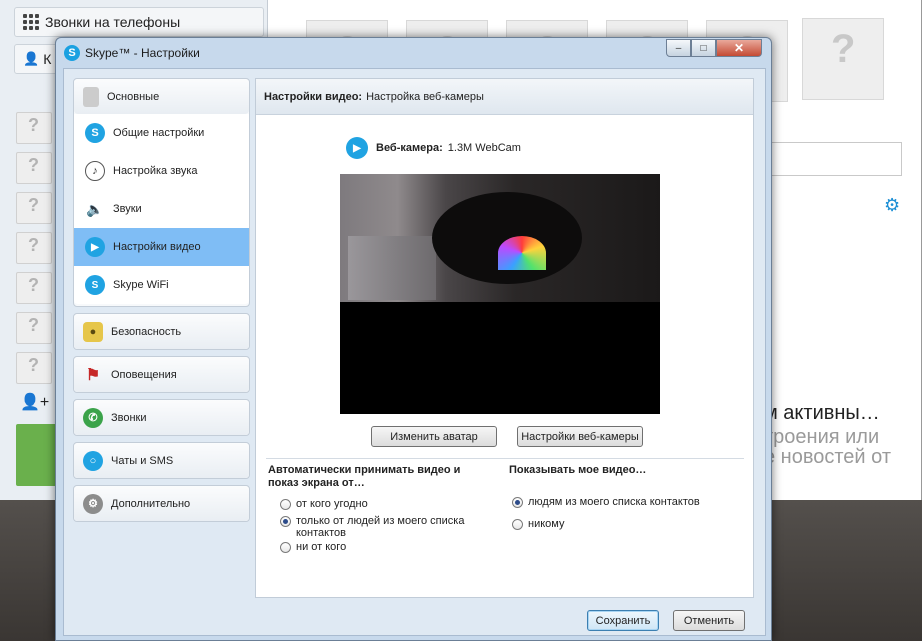  What do you see at coordinates (95, 285) in the screenshot?
I see `wifi-icon: S` at bounding box center [95, 285].